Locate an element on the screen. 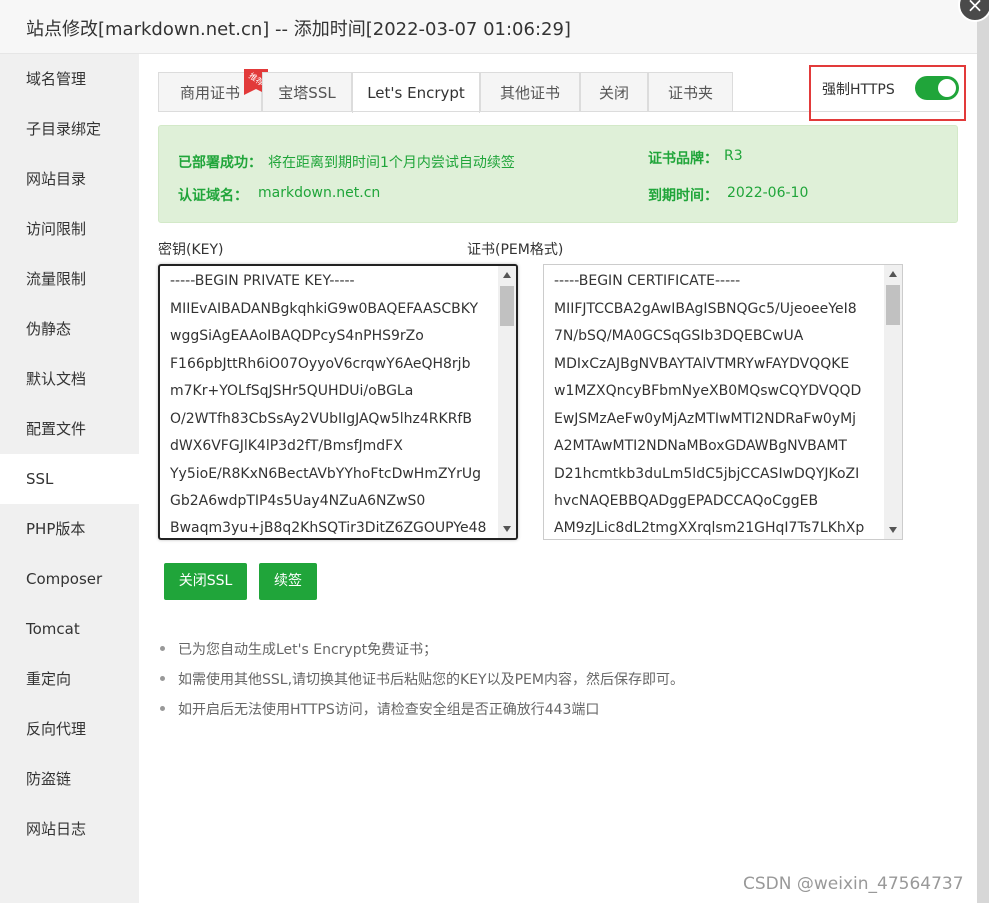 The height and width of the screenshot is (903, 989). close-ssl-button: 关闭SSL is located at coordinates (205, 581).